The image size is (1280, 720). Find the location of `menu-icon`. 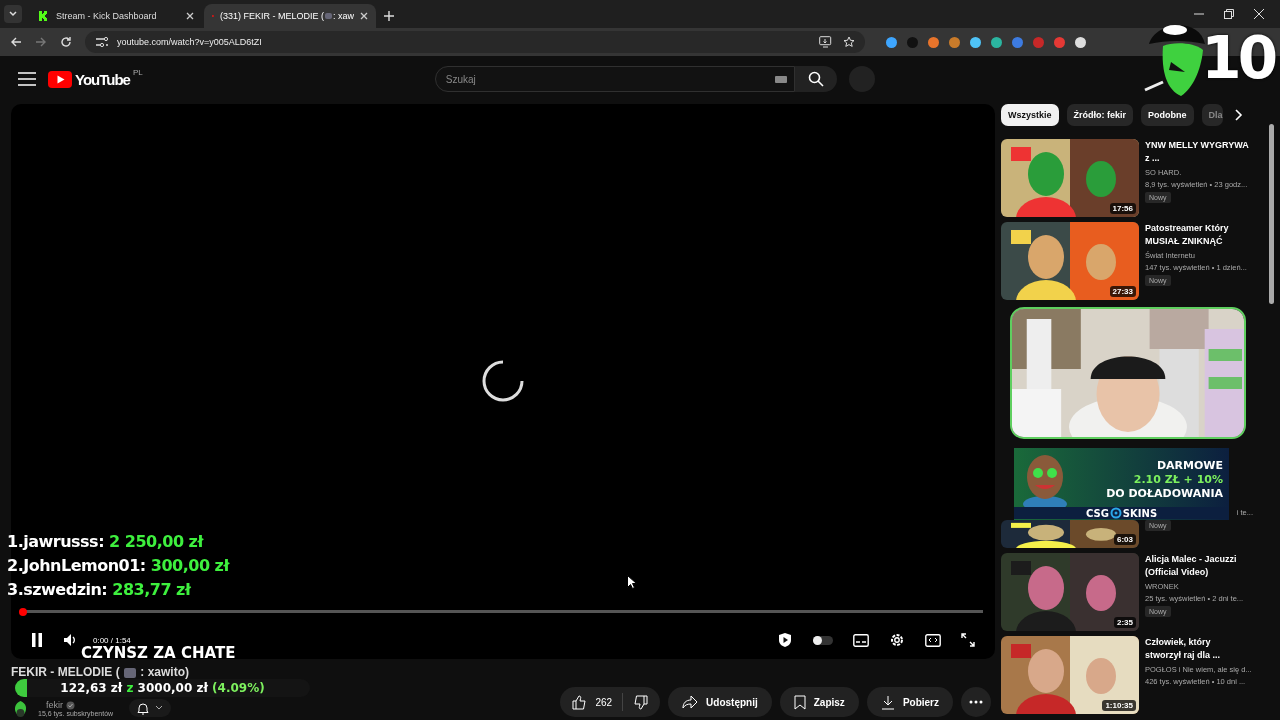

menu-icon is located at coordinates (27, 79).